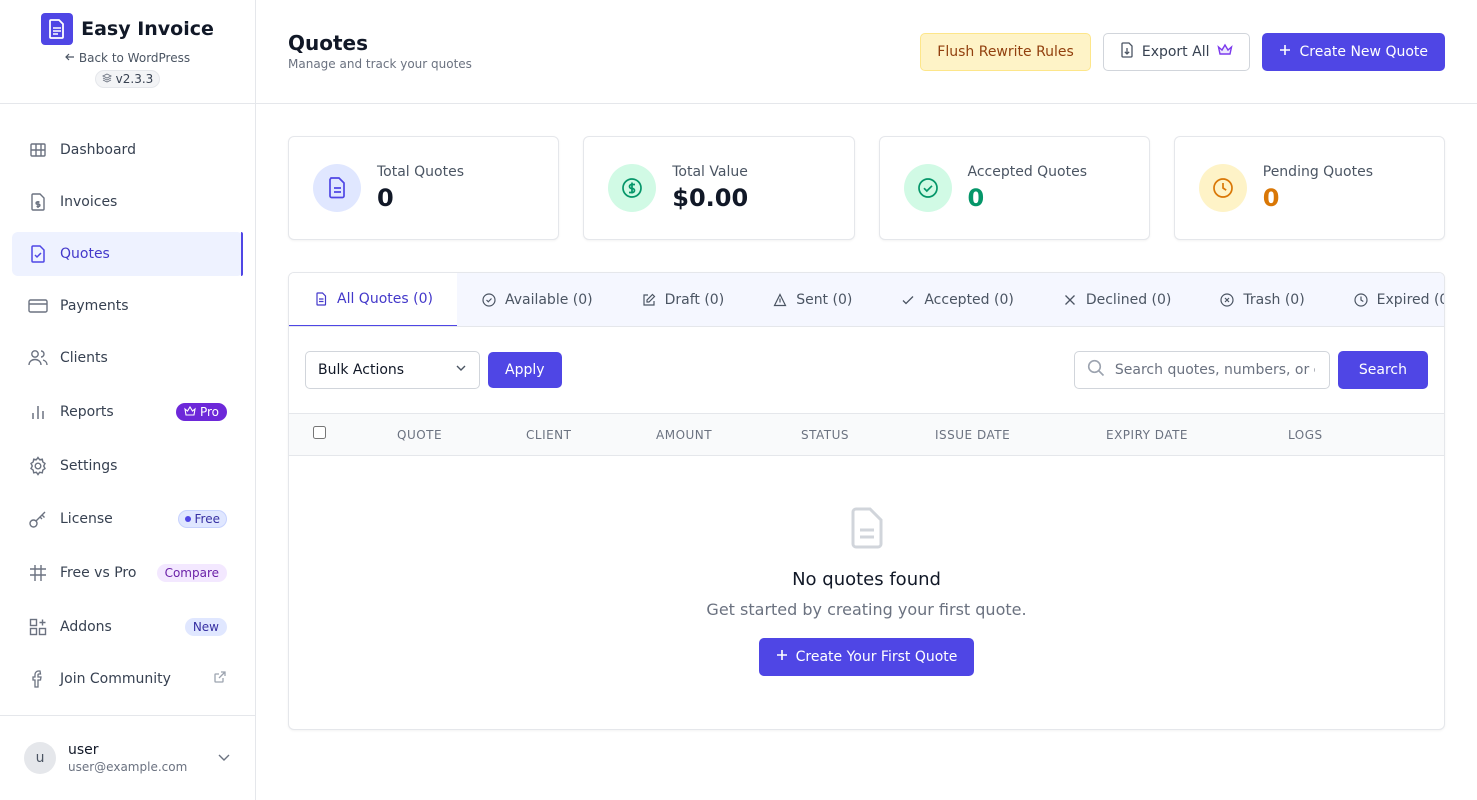  Describe the element at coordinates (38, 519) in the screenshot. I see `key-icon` at that location.